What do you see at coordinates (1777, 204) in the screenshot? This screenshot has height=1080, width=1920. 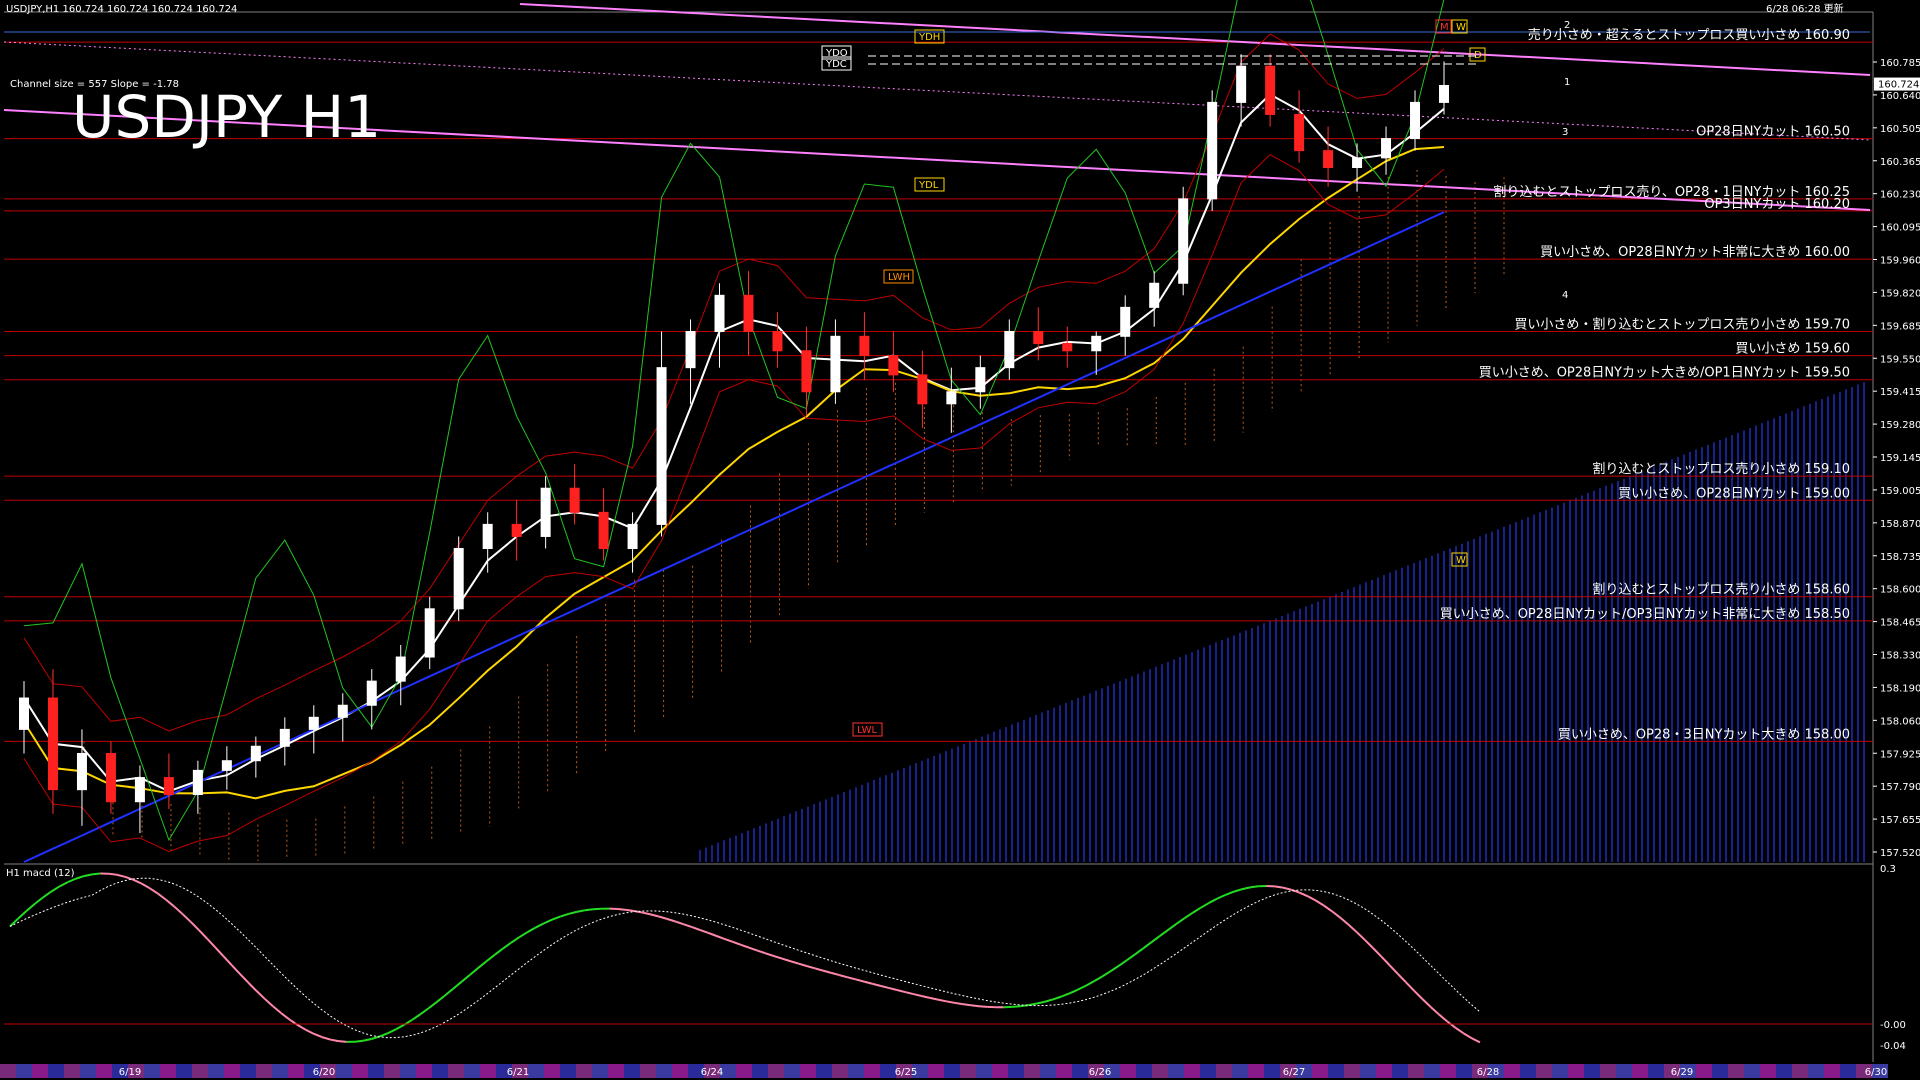 I see `level-annotation: OP3日NYカット 160.20` at bounding box center [1777, 204].